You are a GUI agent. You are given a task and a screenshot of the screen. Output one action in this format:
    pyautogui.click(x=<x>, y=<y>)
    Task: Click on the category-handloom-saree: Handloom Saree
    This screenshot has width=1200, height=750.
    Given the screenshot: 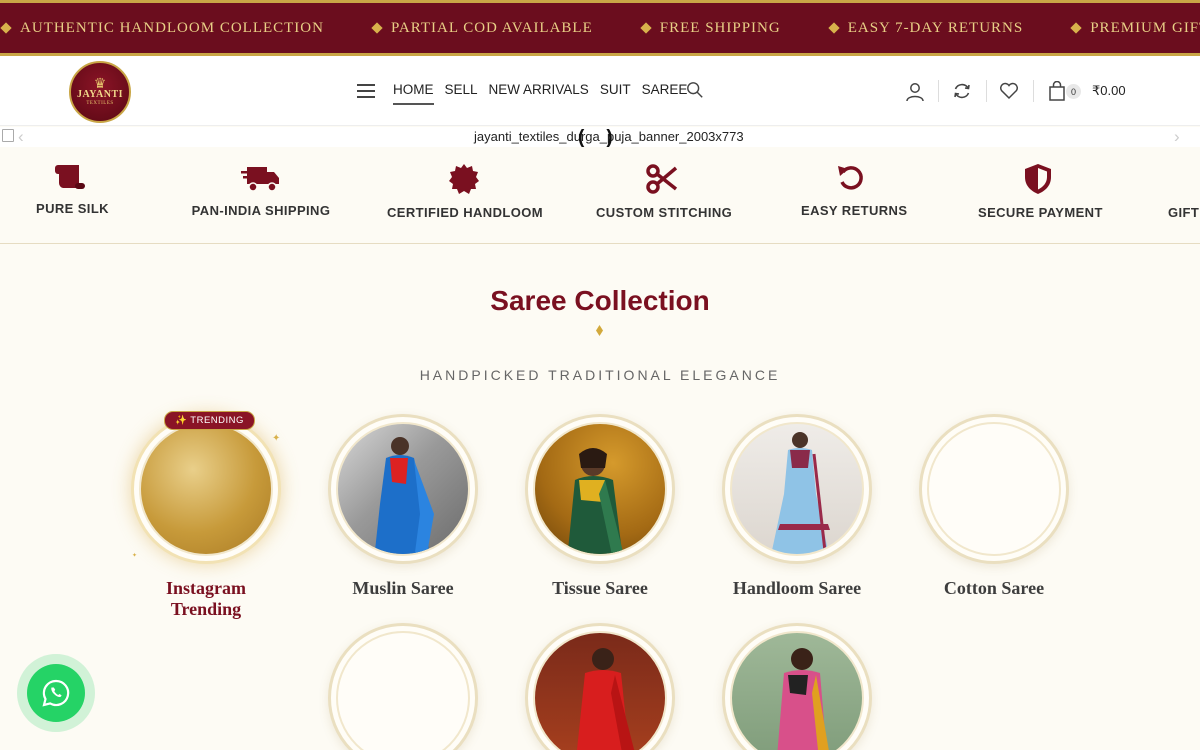 What is the action you would take?
    pyautogui.click(x=797, y=506)
    